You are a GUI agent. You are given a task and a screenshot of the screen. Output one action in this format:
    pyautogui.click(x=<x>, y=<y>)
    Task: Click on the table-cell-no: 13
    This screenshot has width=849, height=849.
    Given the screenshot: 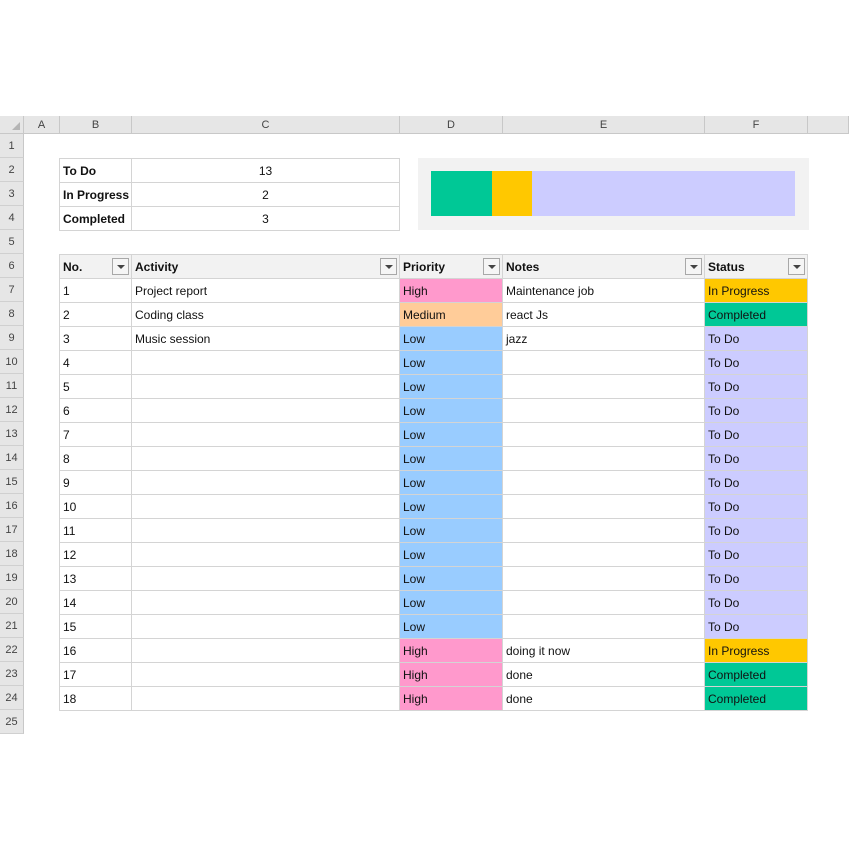 What is the action you would take?
    pyautogui.click(x=95, y=578)
    